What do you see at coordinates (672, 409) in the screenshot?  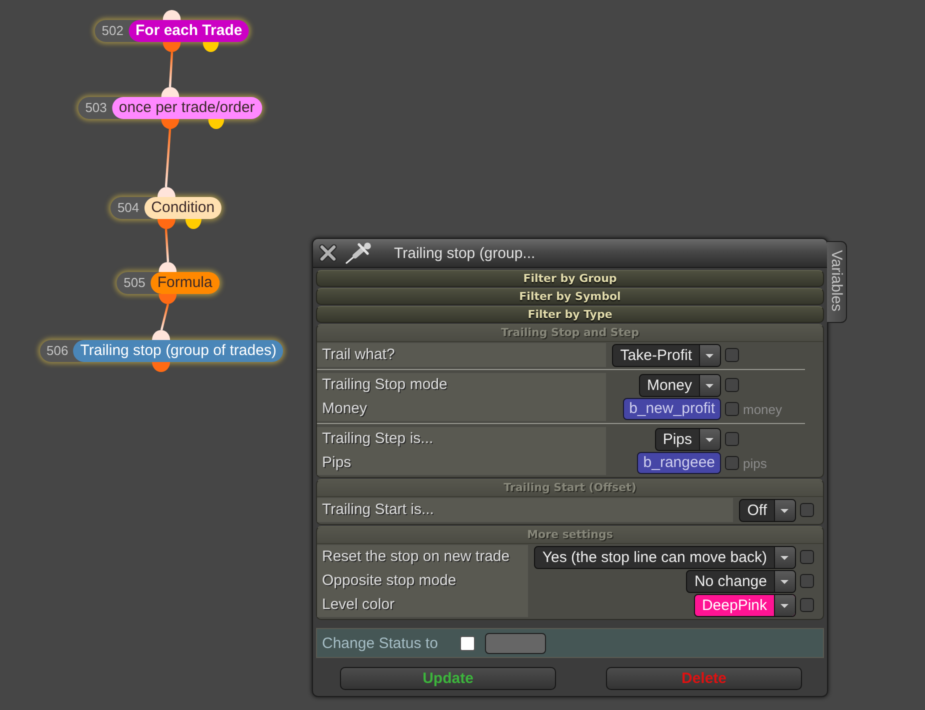 I see `variable-field: b_new_profit` at bounding box center [672, 409].